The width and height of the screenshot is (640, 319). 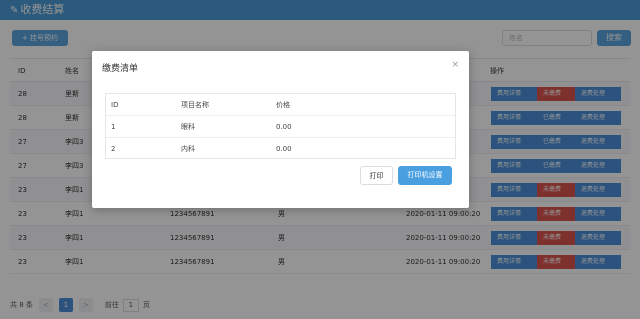 I want to click on payment-item-row: 1 眼科 0.00, so click(x=280, y=127).